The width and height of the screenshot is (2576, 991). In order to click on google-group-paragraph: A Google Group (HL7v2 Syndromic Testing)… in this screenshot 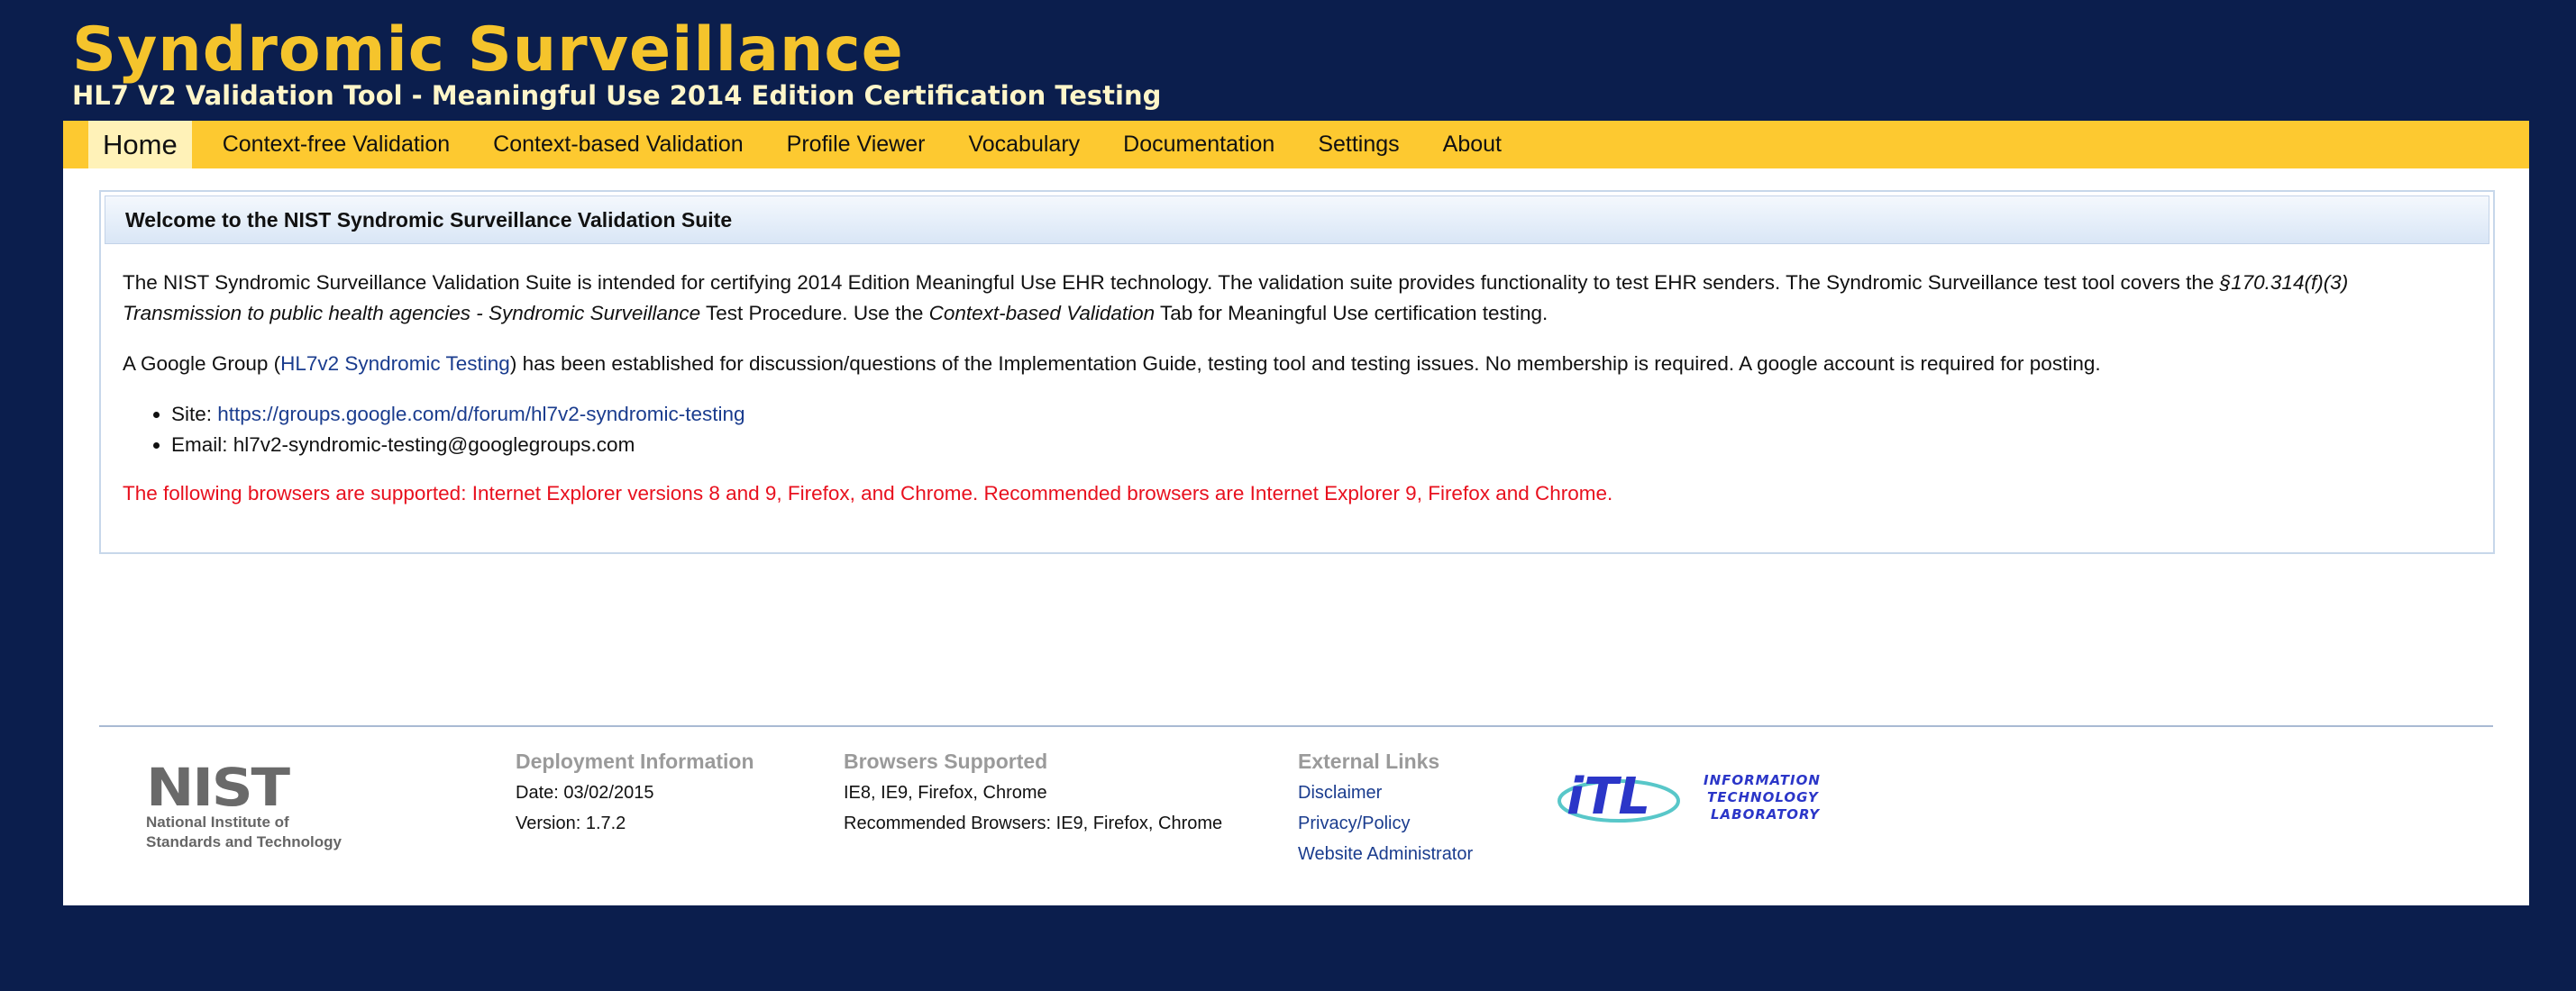, I will do `click(1297, 364)`.